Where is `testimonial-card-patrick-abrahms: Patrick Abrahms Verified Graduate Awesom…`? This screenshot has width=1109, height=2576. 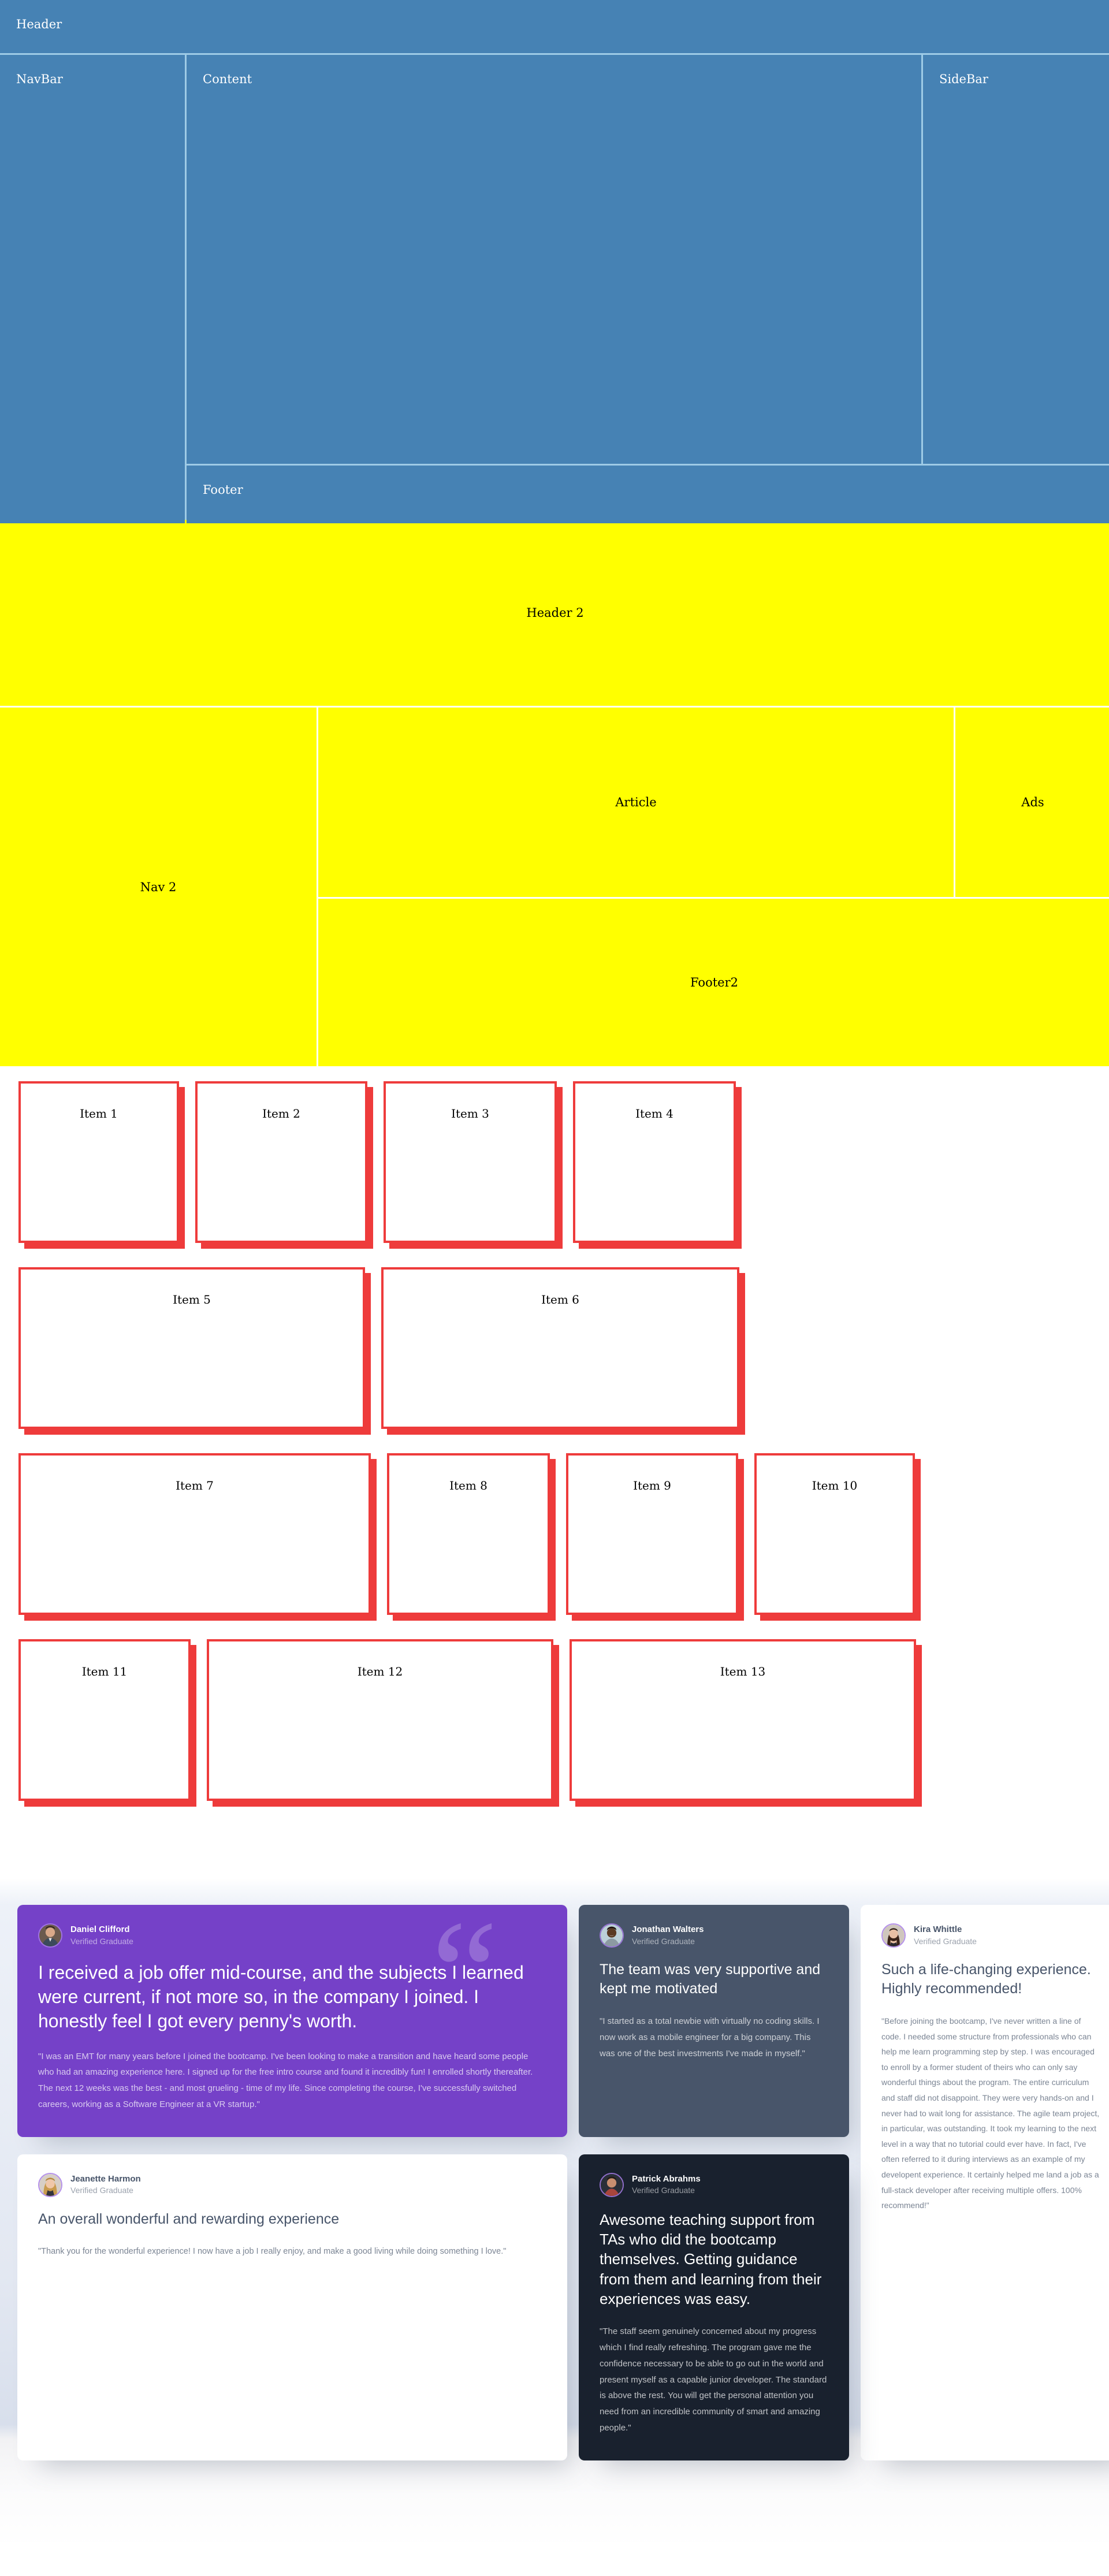 testimonial-card-patrick-abrahms: Patrick Abrahms Verified Graduate Awesom… is located at coordinates (714, 2307).